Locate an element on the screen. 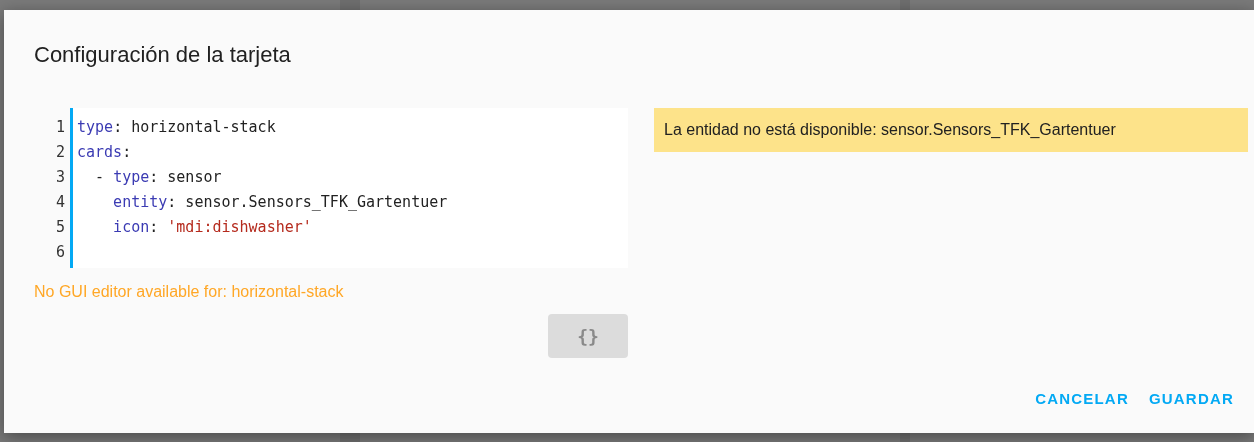 This screenshot has height=442, width=1254. line-number: 5 is located at coordinates (59, 227).